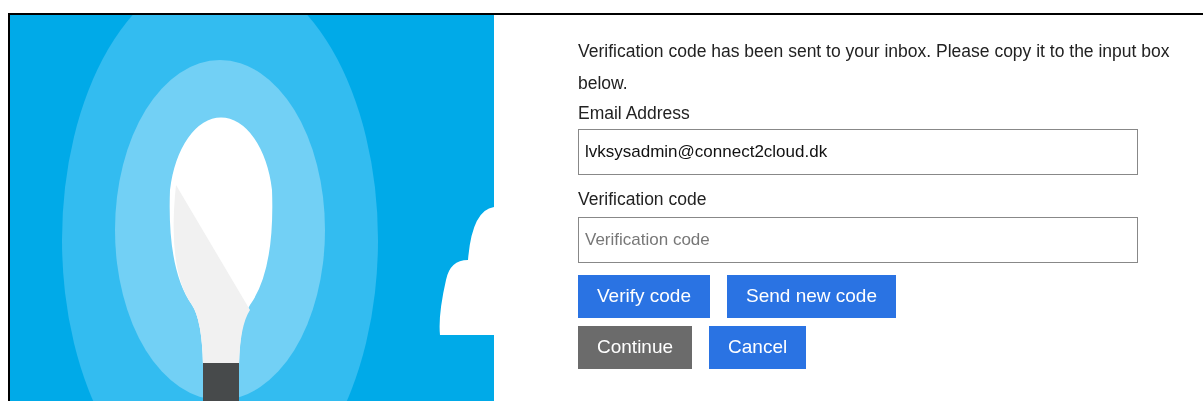 This screenshot has width=1203, height=401. Describe the element at coordinates (758, 347) in the screenshot. I see `action-button: Cancel` at that location.